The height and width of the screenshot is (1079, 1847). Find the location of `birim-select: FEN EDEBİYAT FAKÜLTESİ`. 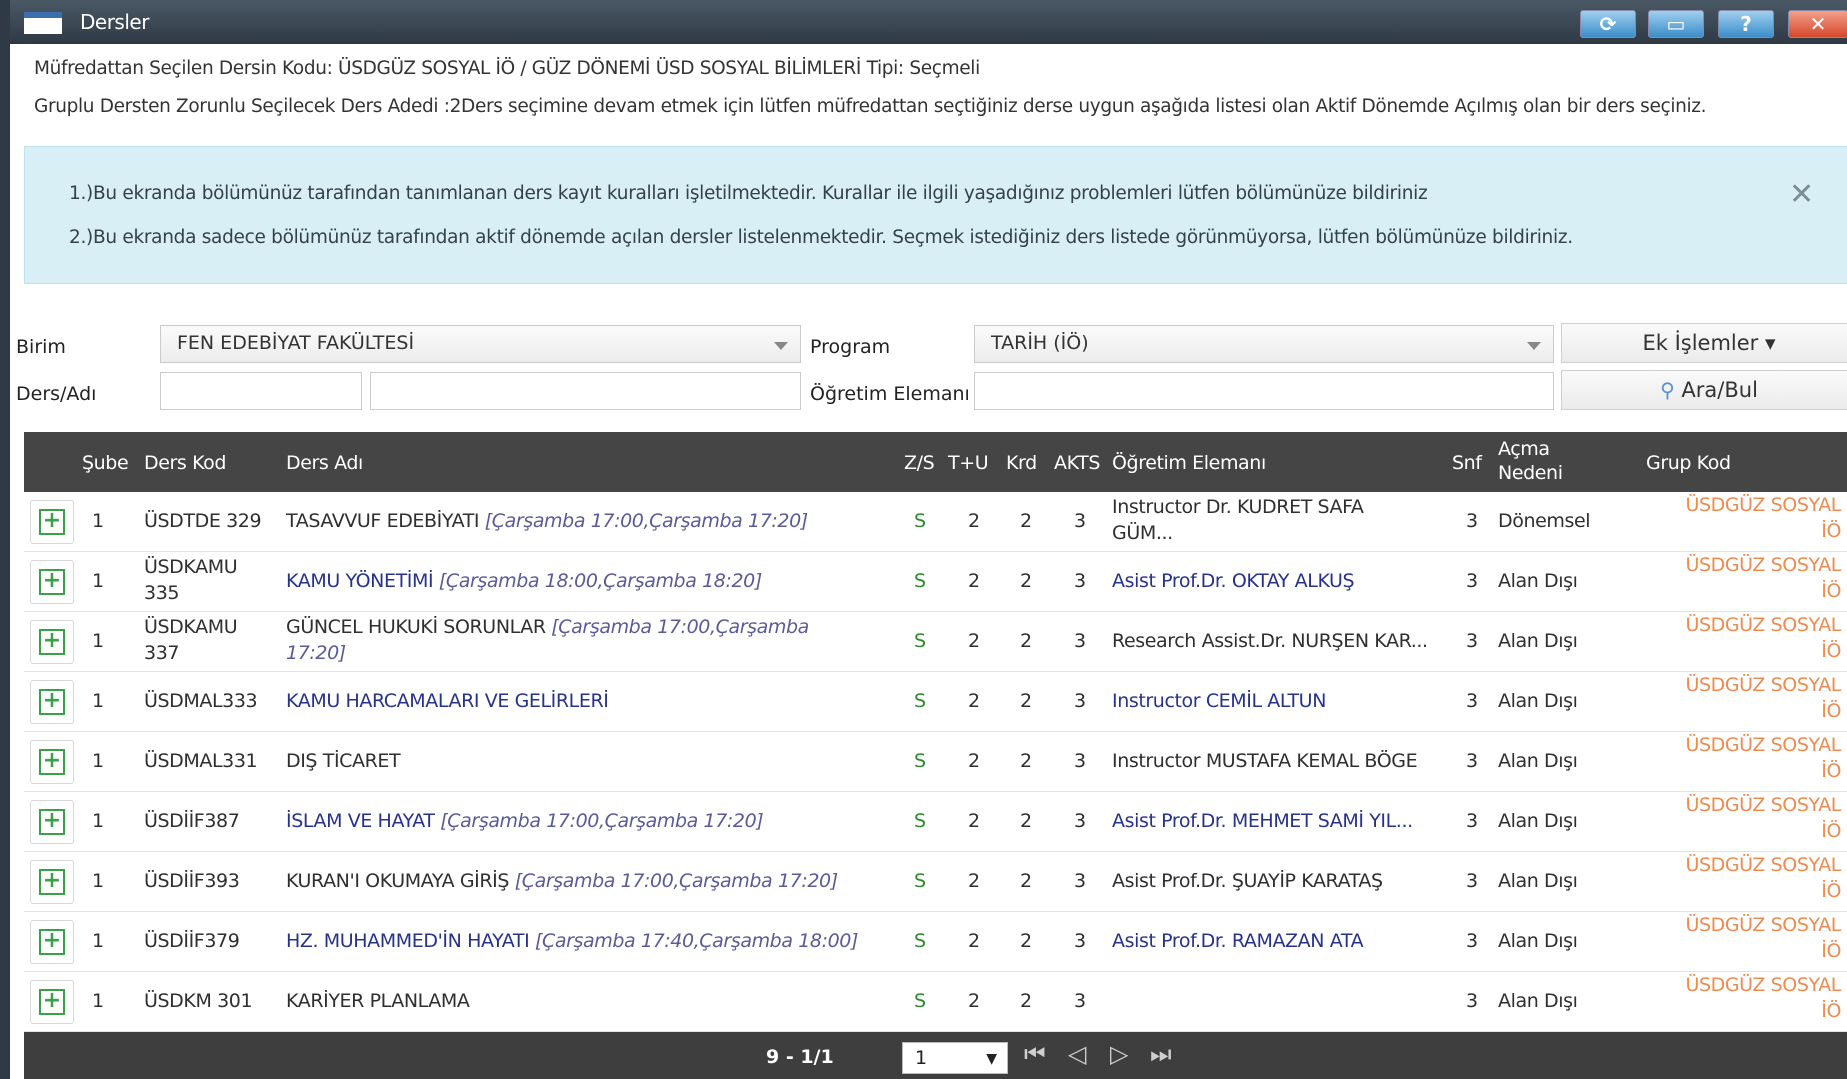

birim-select: FEN EDEBİYAT FAKÜLTESİ is located at coordinates (480, 344).